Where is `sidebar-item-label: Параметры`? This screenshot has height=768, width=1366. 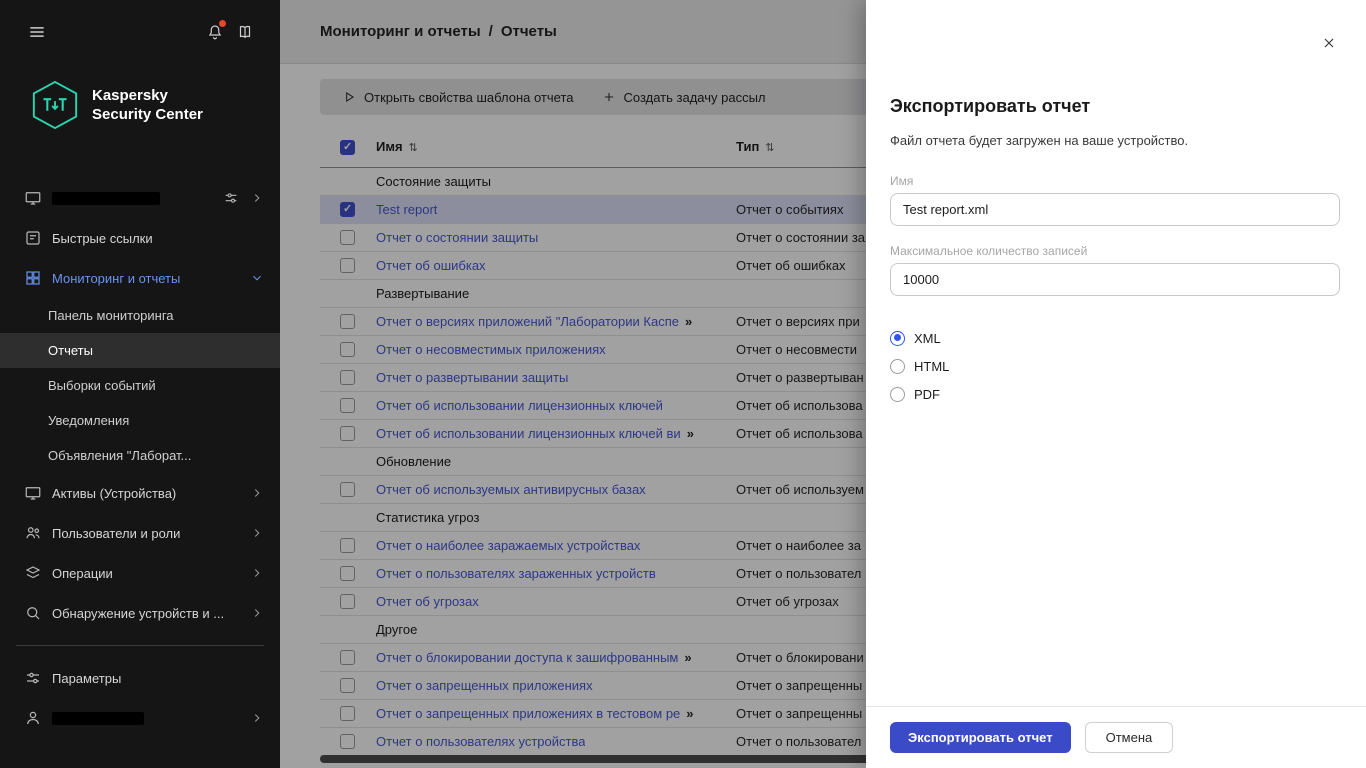
sidebar-item-label: Параметры is located at coordinates (87, 678).